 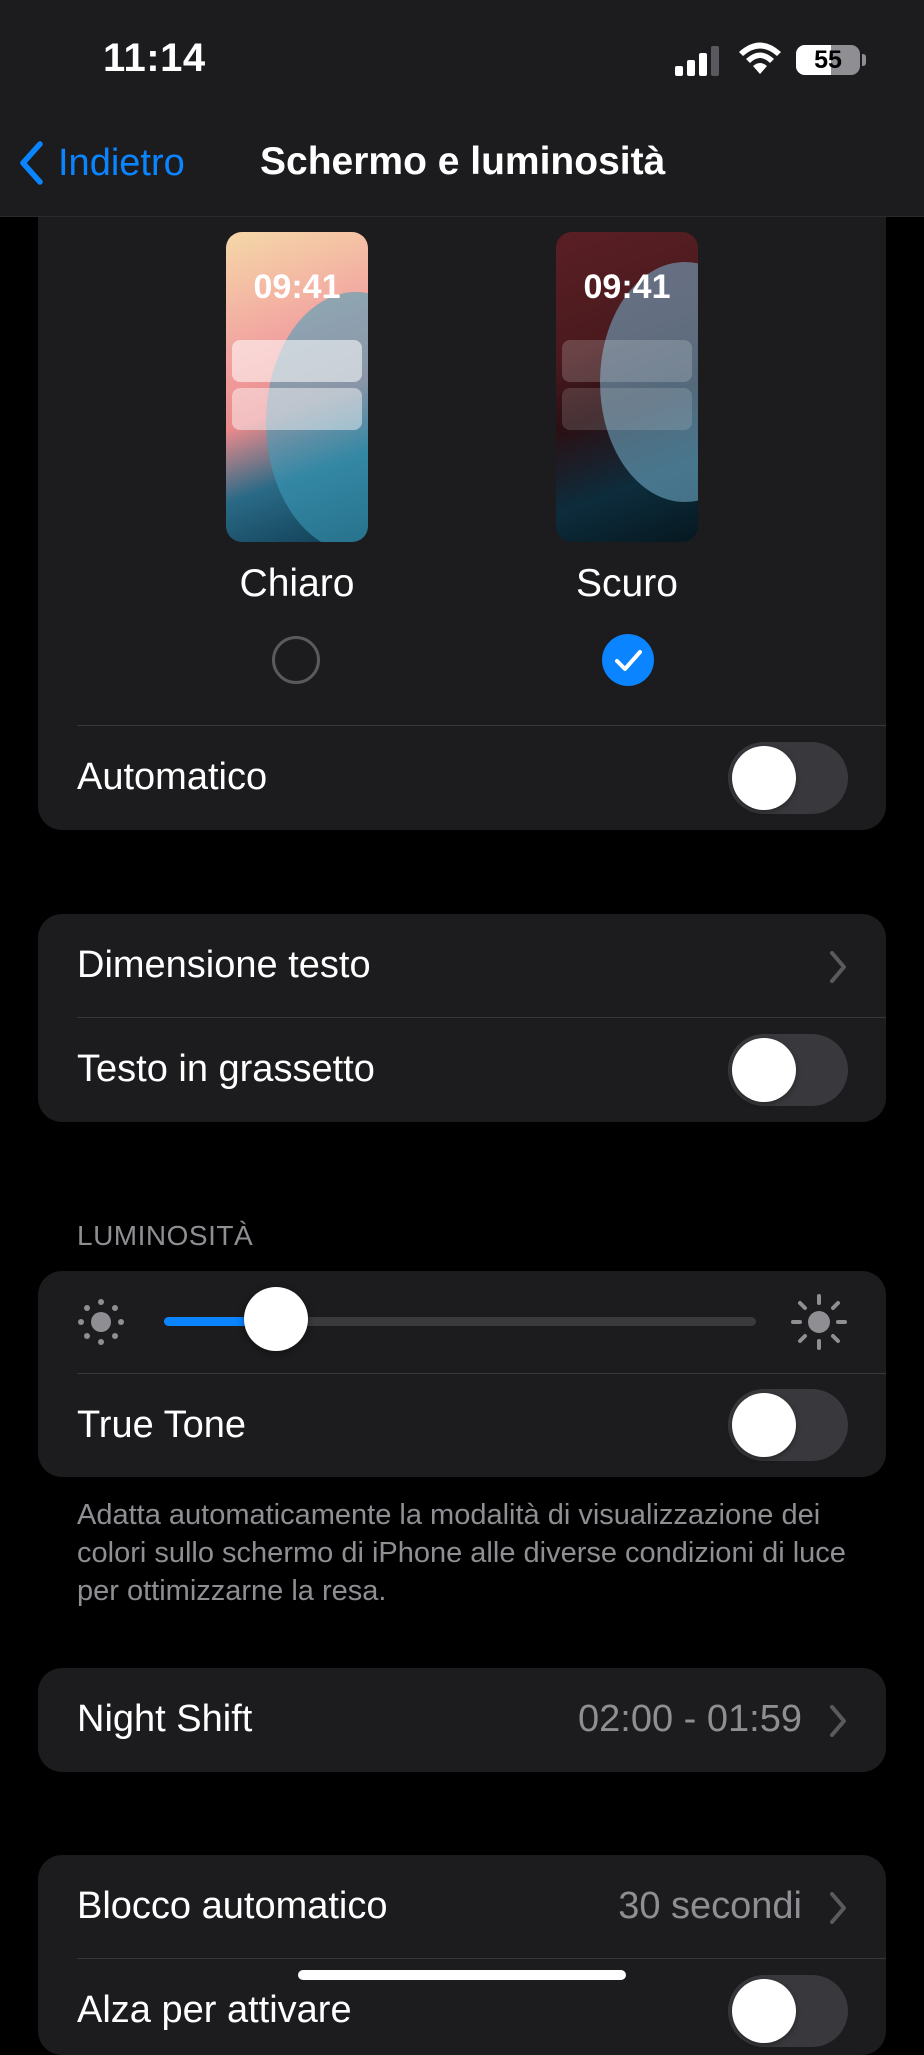 What do you see at coordinates (462, 966) in the screenshot?
I see `text-size-row: Dimensione testo` at bounding box center [462, 966].